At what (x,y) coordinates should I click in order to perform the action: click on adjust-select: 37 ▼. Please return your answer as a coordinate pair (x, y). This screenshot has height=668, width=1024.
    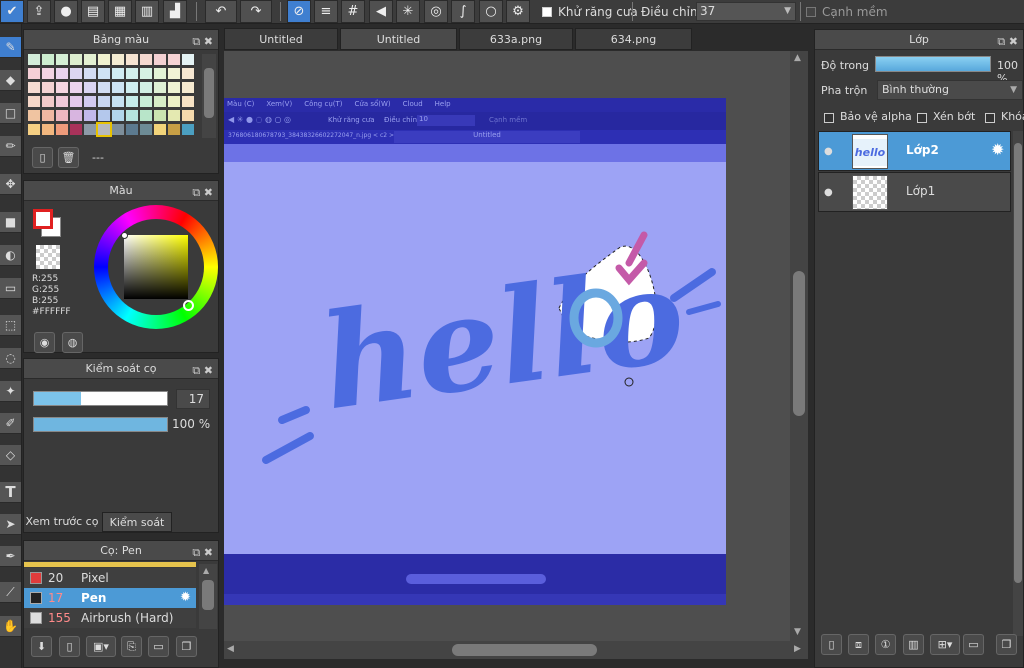
    Looking at the image, I should click on (746, 11).